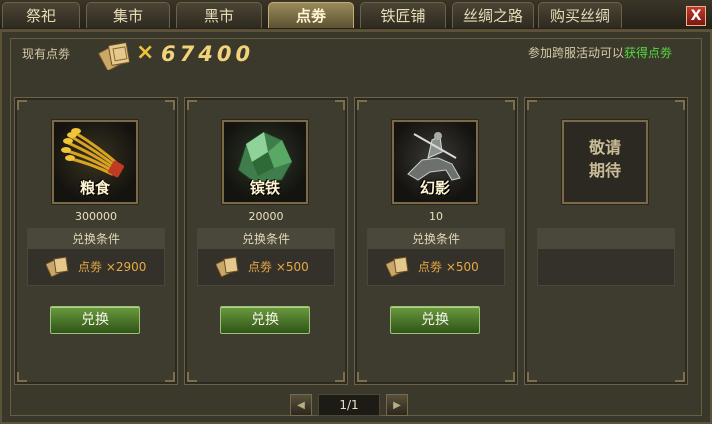 The height and width of the screenshot is (424, 712). What do you see at coordinates (311, 15) in the screenshot?
I see `tab-coupons: 点劵` at bounding box center [311, 15].